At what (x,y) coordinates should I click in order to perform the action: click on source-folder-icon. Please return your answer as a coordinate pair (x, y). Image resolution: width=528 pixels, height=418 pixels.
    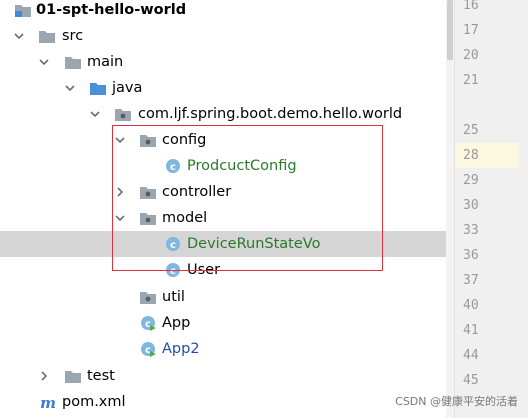
    Looking at the image, I should click on (98, 88).